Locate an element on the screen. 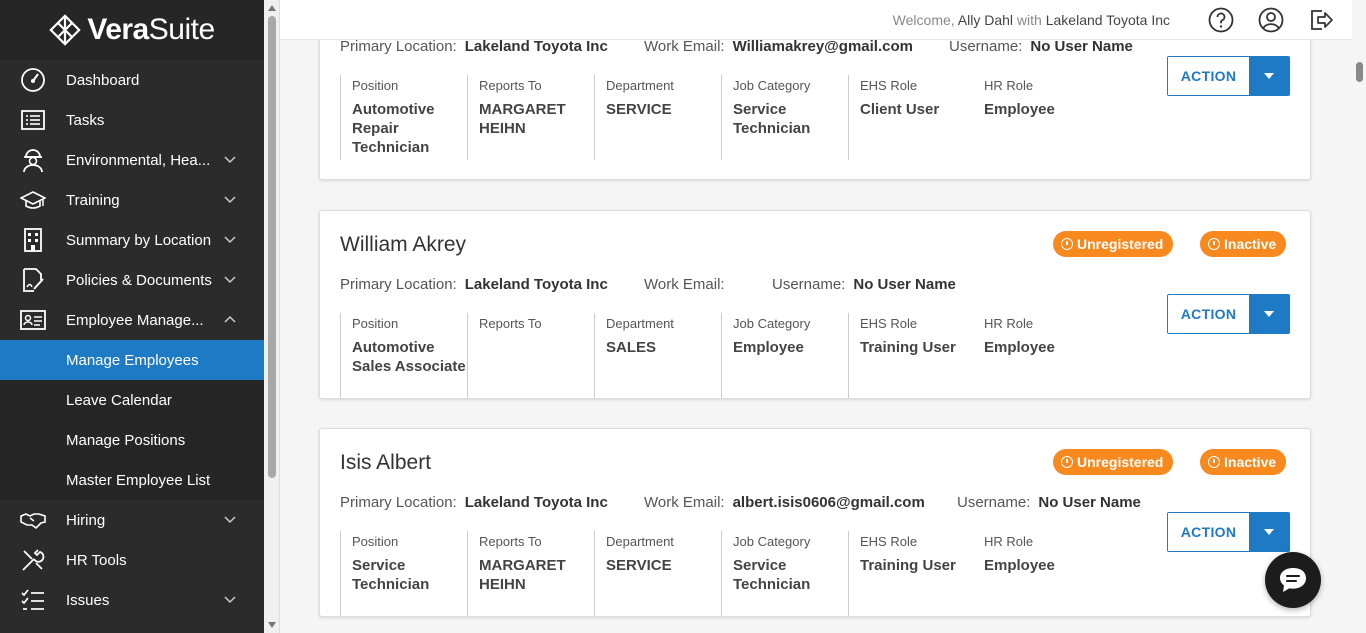 The height and width of the screenshot is (633, 1366). chat-bubble-icon is located at coordinates (1293, 580).